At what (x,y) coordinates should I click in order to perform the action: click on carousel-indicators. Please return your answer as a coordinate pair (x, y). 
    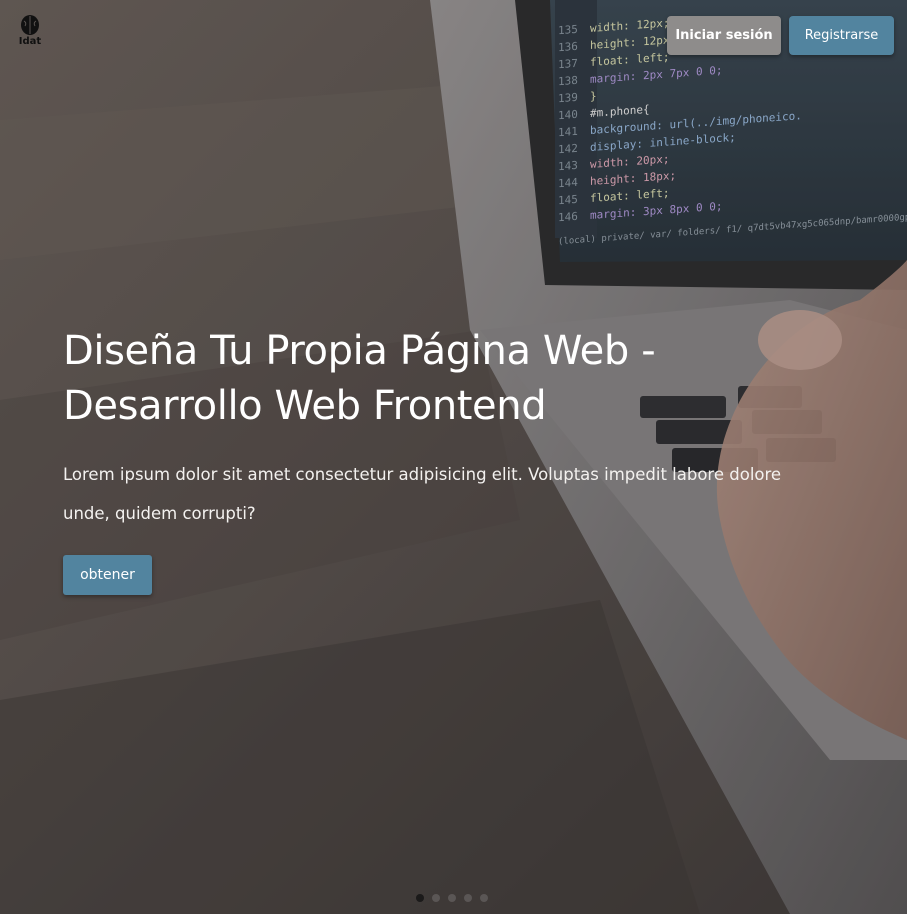
    Looking at the image, I should click on (452, 898).